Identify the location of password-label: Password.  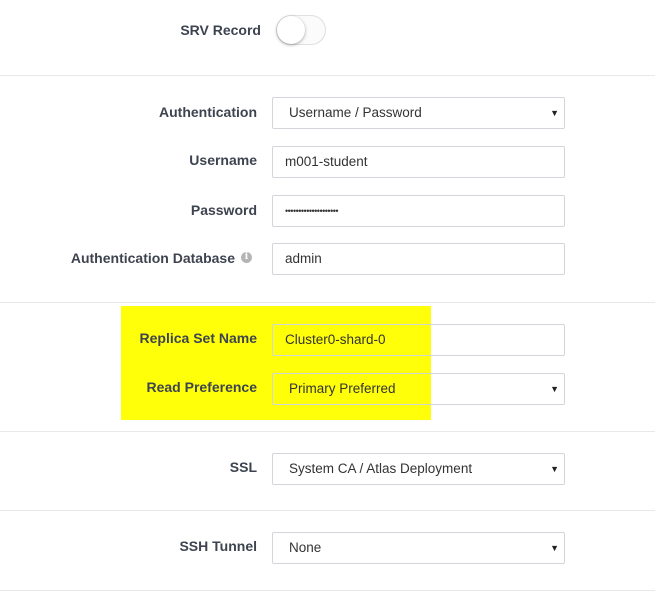
(223, 210).